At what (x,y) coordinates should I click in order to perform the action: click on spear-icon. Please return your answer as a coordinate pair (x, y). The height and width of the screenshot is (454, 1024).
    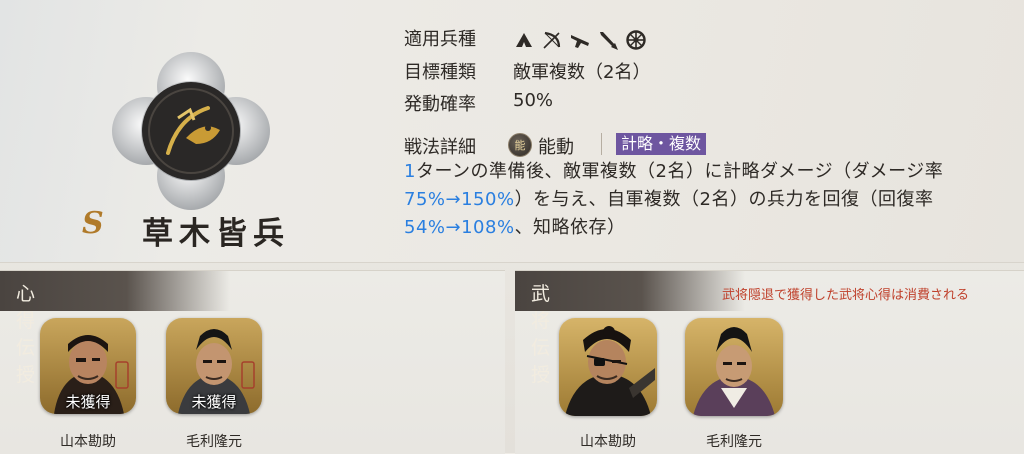
    Looking at the image, I should click on (524, 40).